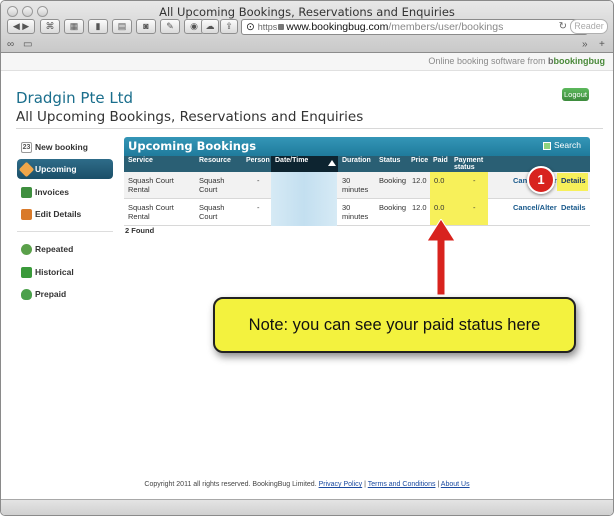 This screenshot has height=516, width=614. What do you see at coordinates (75, 98) in the screenshot?
I see `company-name: Dradgin Pte Ltd` at bounding box center [75, 98].